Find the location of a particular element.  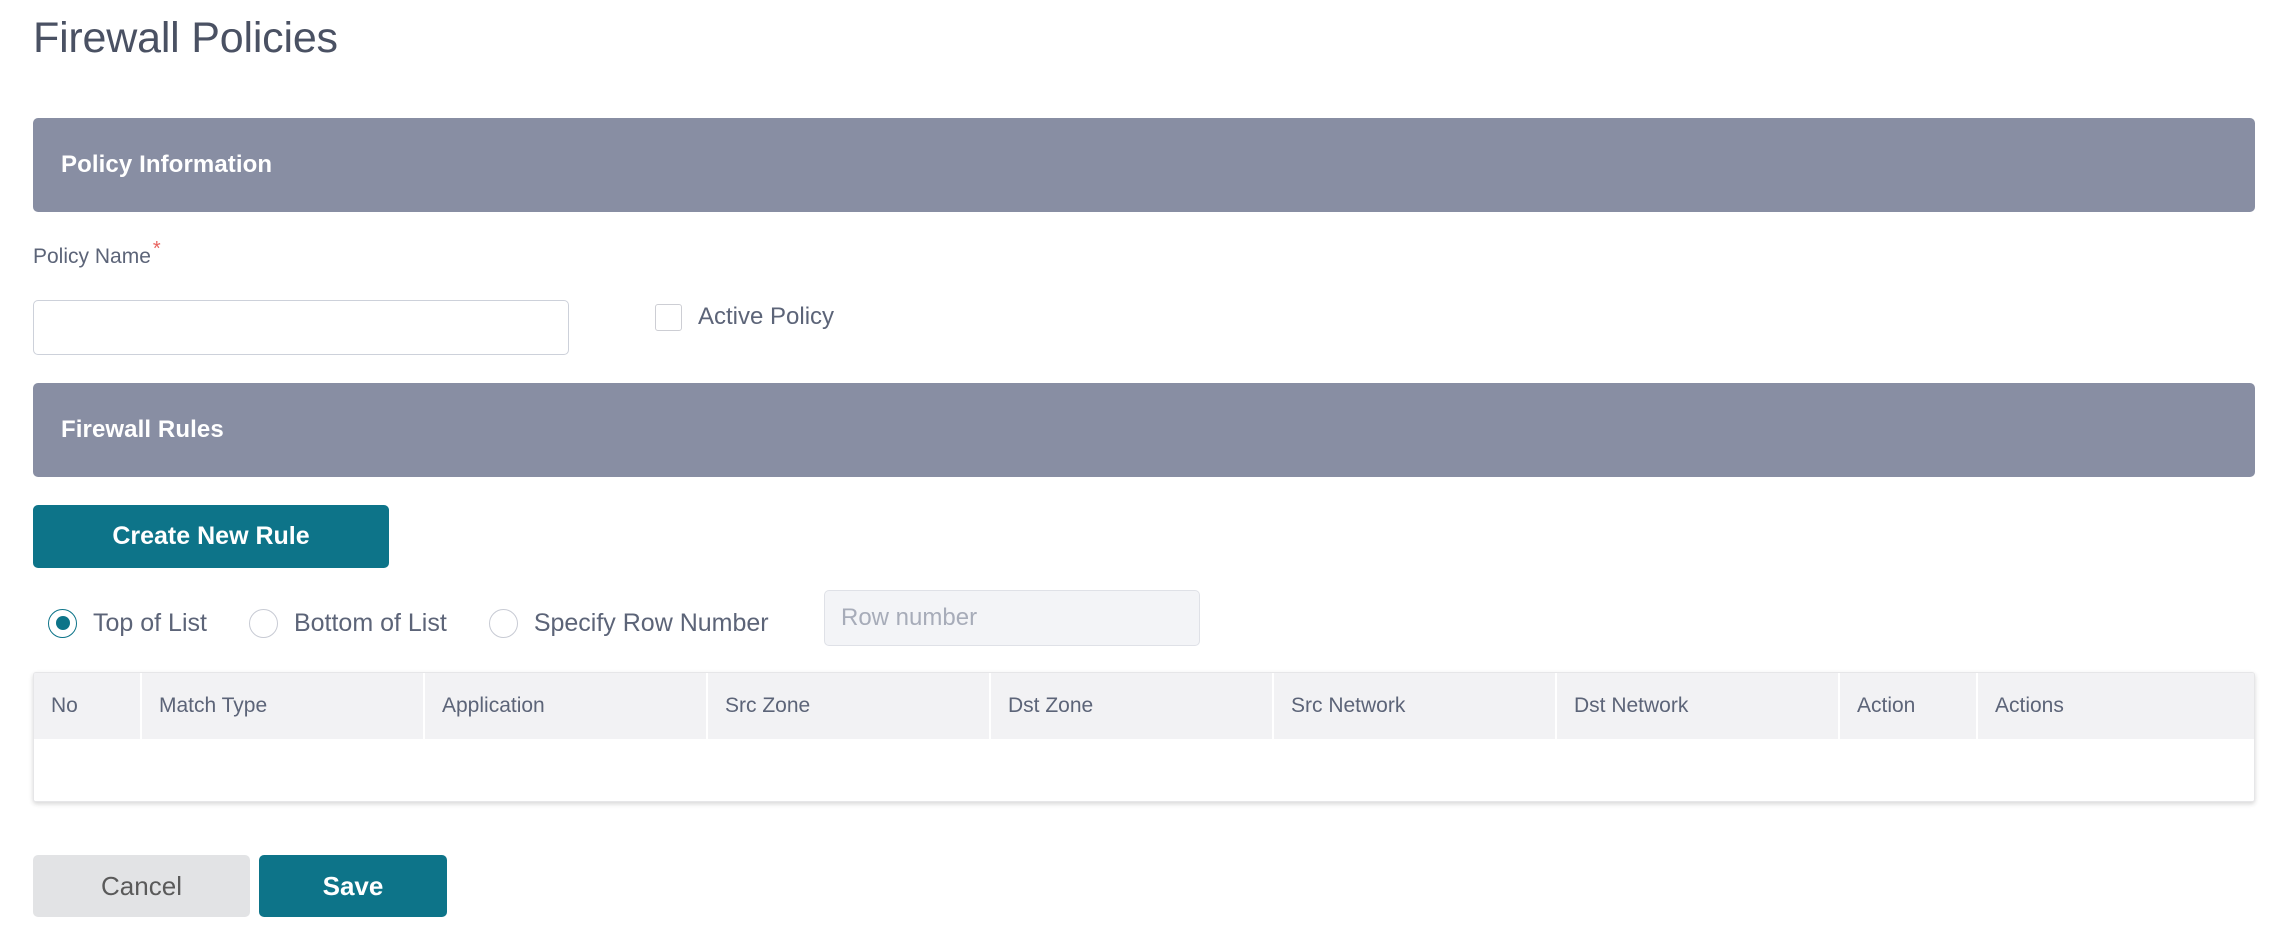

active-policy-label: Active Policy is located at coordinates (766, 316).